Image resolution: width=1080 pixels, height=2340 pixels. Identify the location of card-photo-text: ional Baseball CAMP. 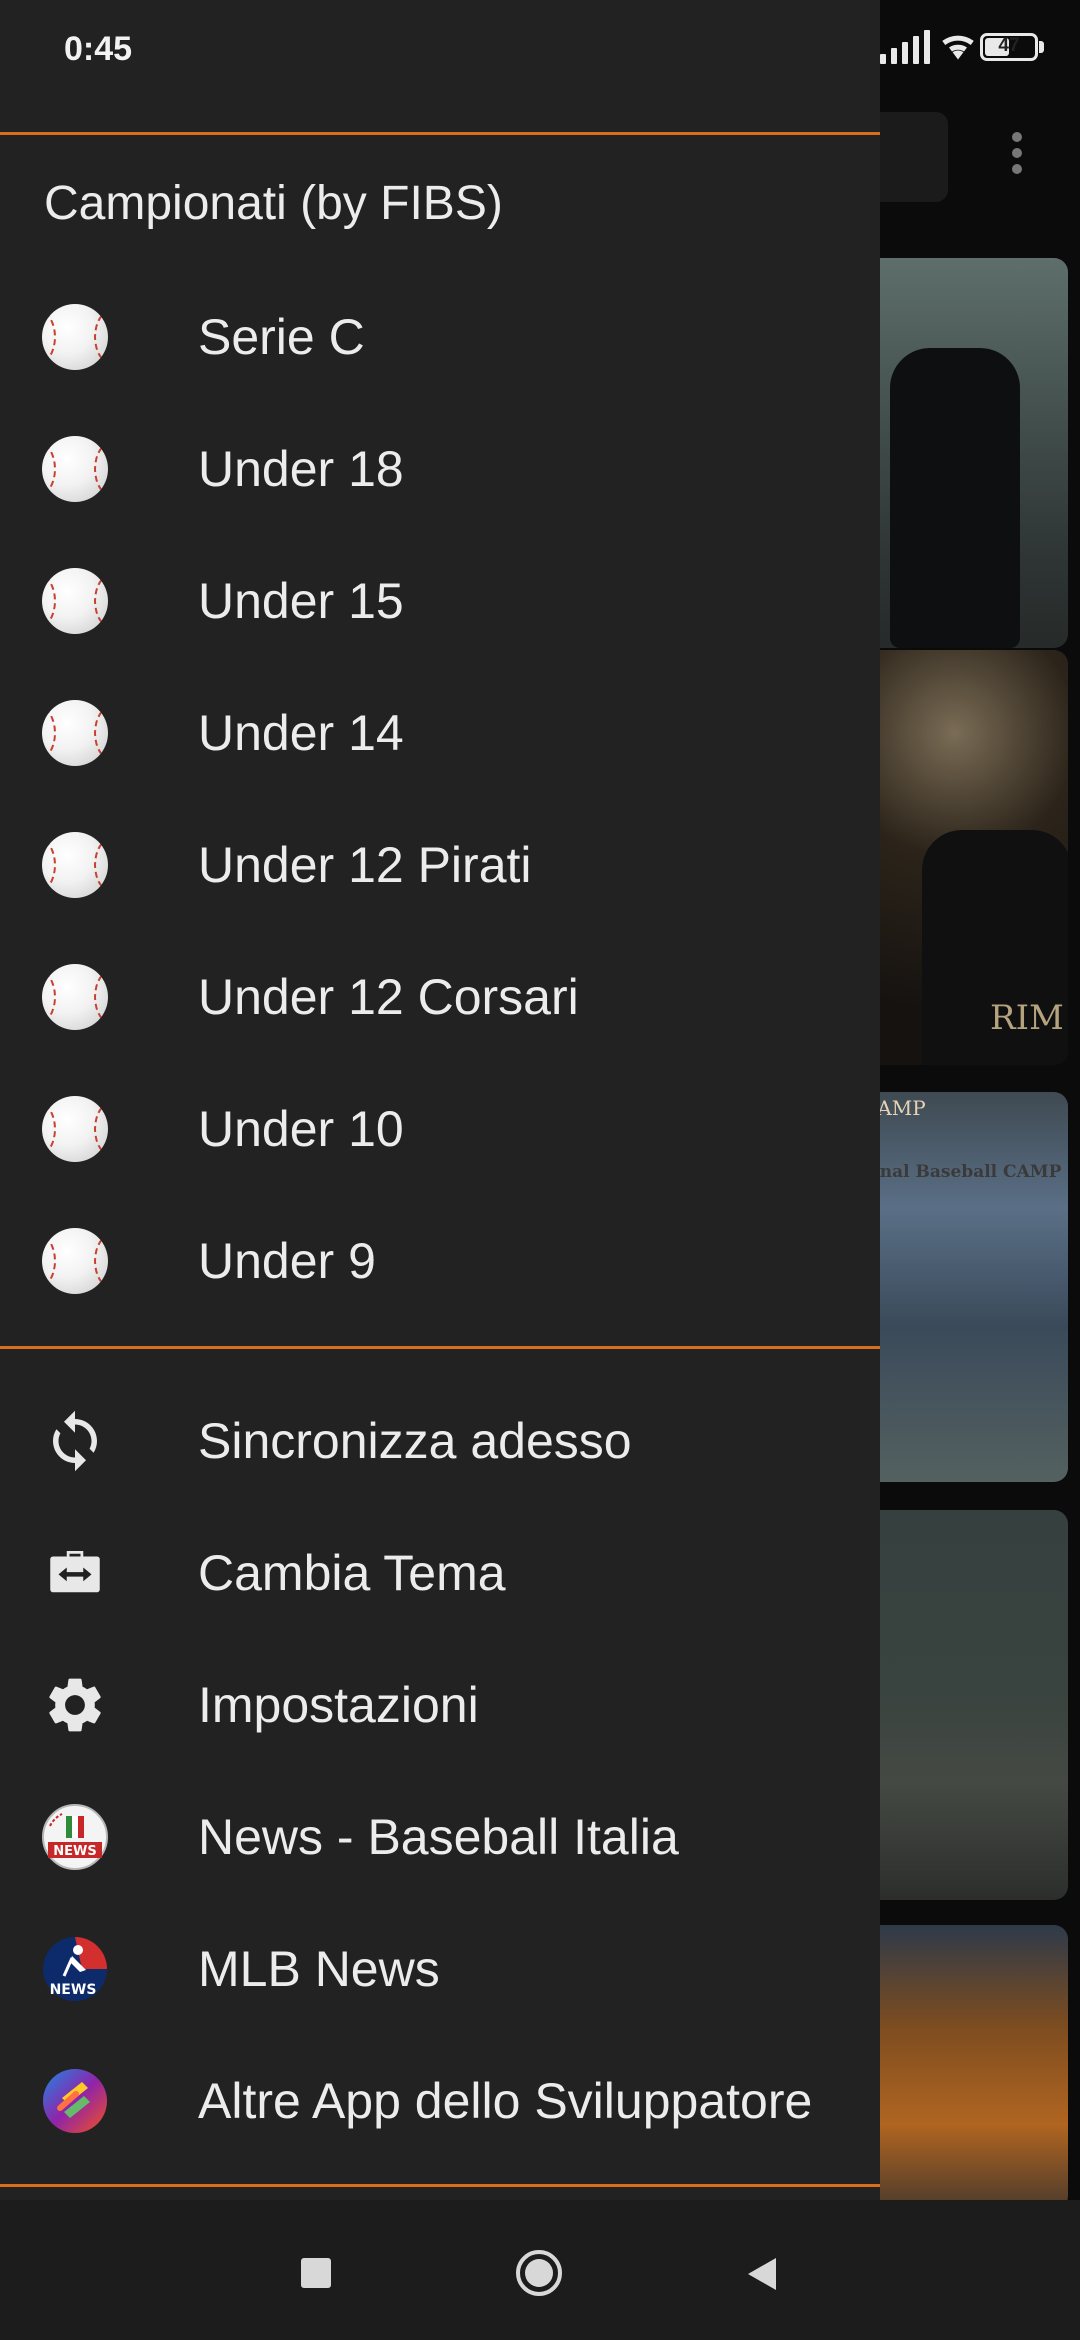
(962, 1172).